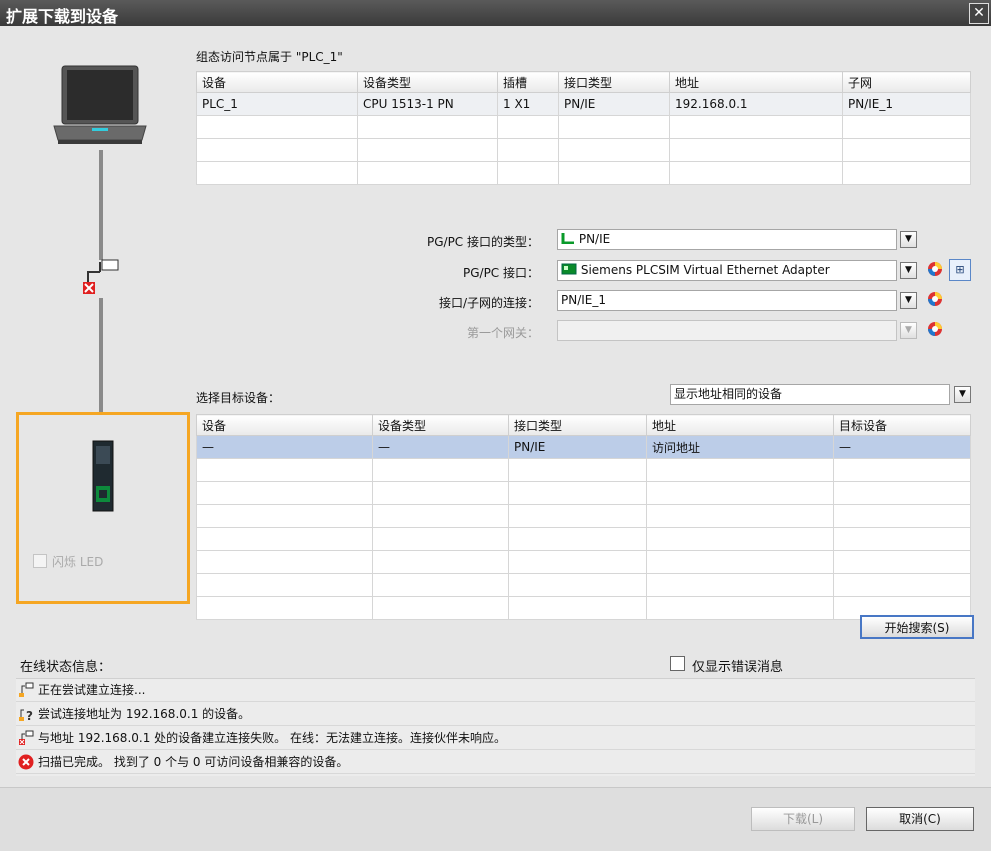  Describe the element at coordinates (193, 762) in the screenshot. I see `status-message-text: 扫描已完成。 找到了 0 个与 0 可访问设备相兼容的设备。` at that location.